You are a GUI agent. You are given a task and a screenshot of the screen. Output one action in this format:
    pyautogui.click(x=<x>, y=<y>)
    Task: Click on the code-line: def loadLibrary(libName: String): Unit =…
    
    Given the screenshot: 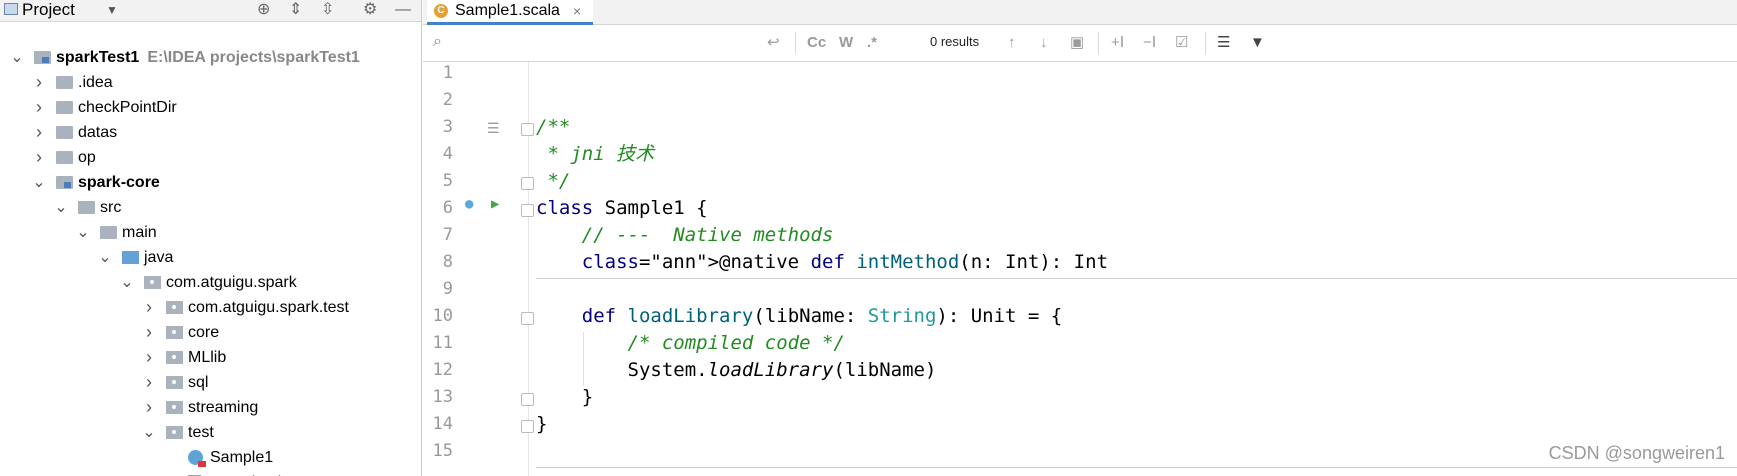 What is the action you would take?
    pyautogui.click(x=799, y=316)
    